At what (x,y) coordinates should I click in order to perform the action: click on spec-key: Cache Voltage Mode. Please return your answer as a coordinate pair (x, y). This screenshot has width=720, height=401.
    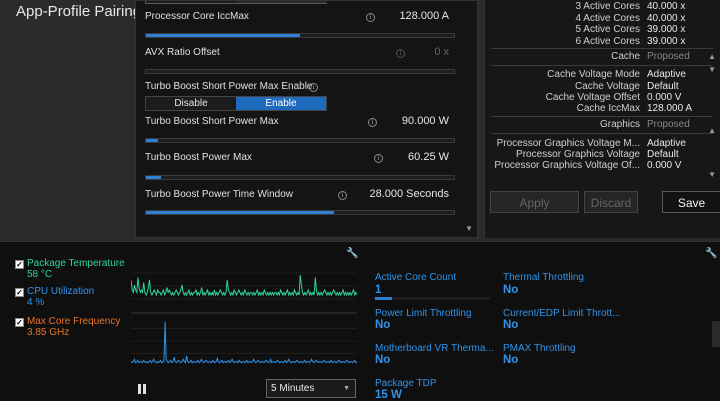
    Looking at the image, I should click on (593, 74).